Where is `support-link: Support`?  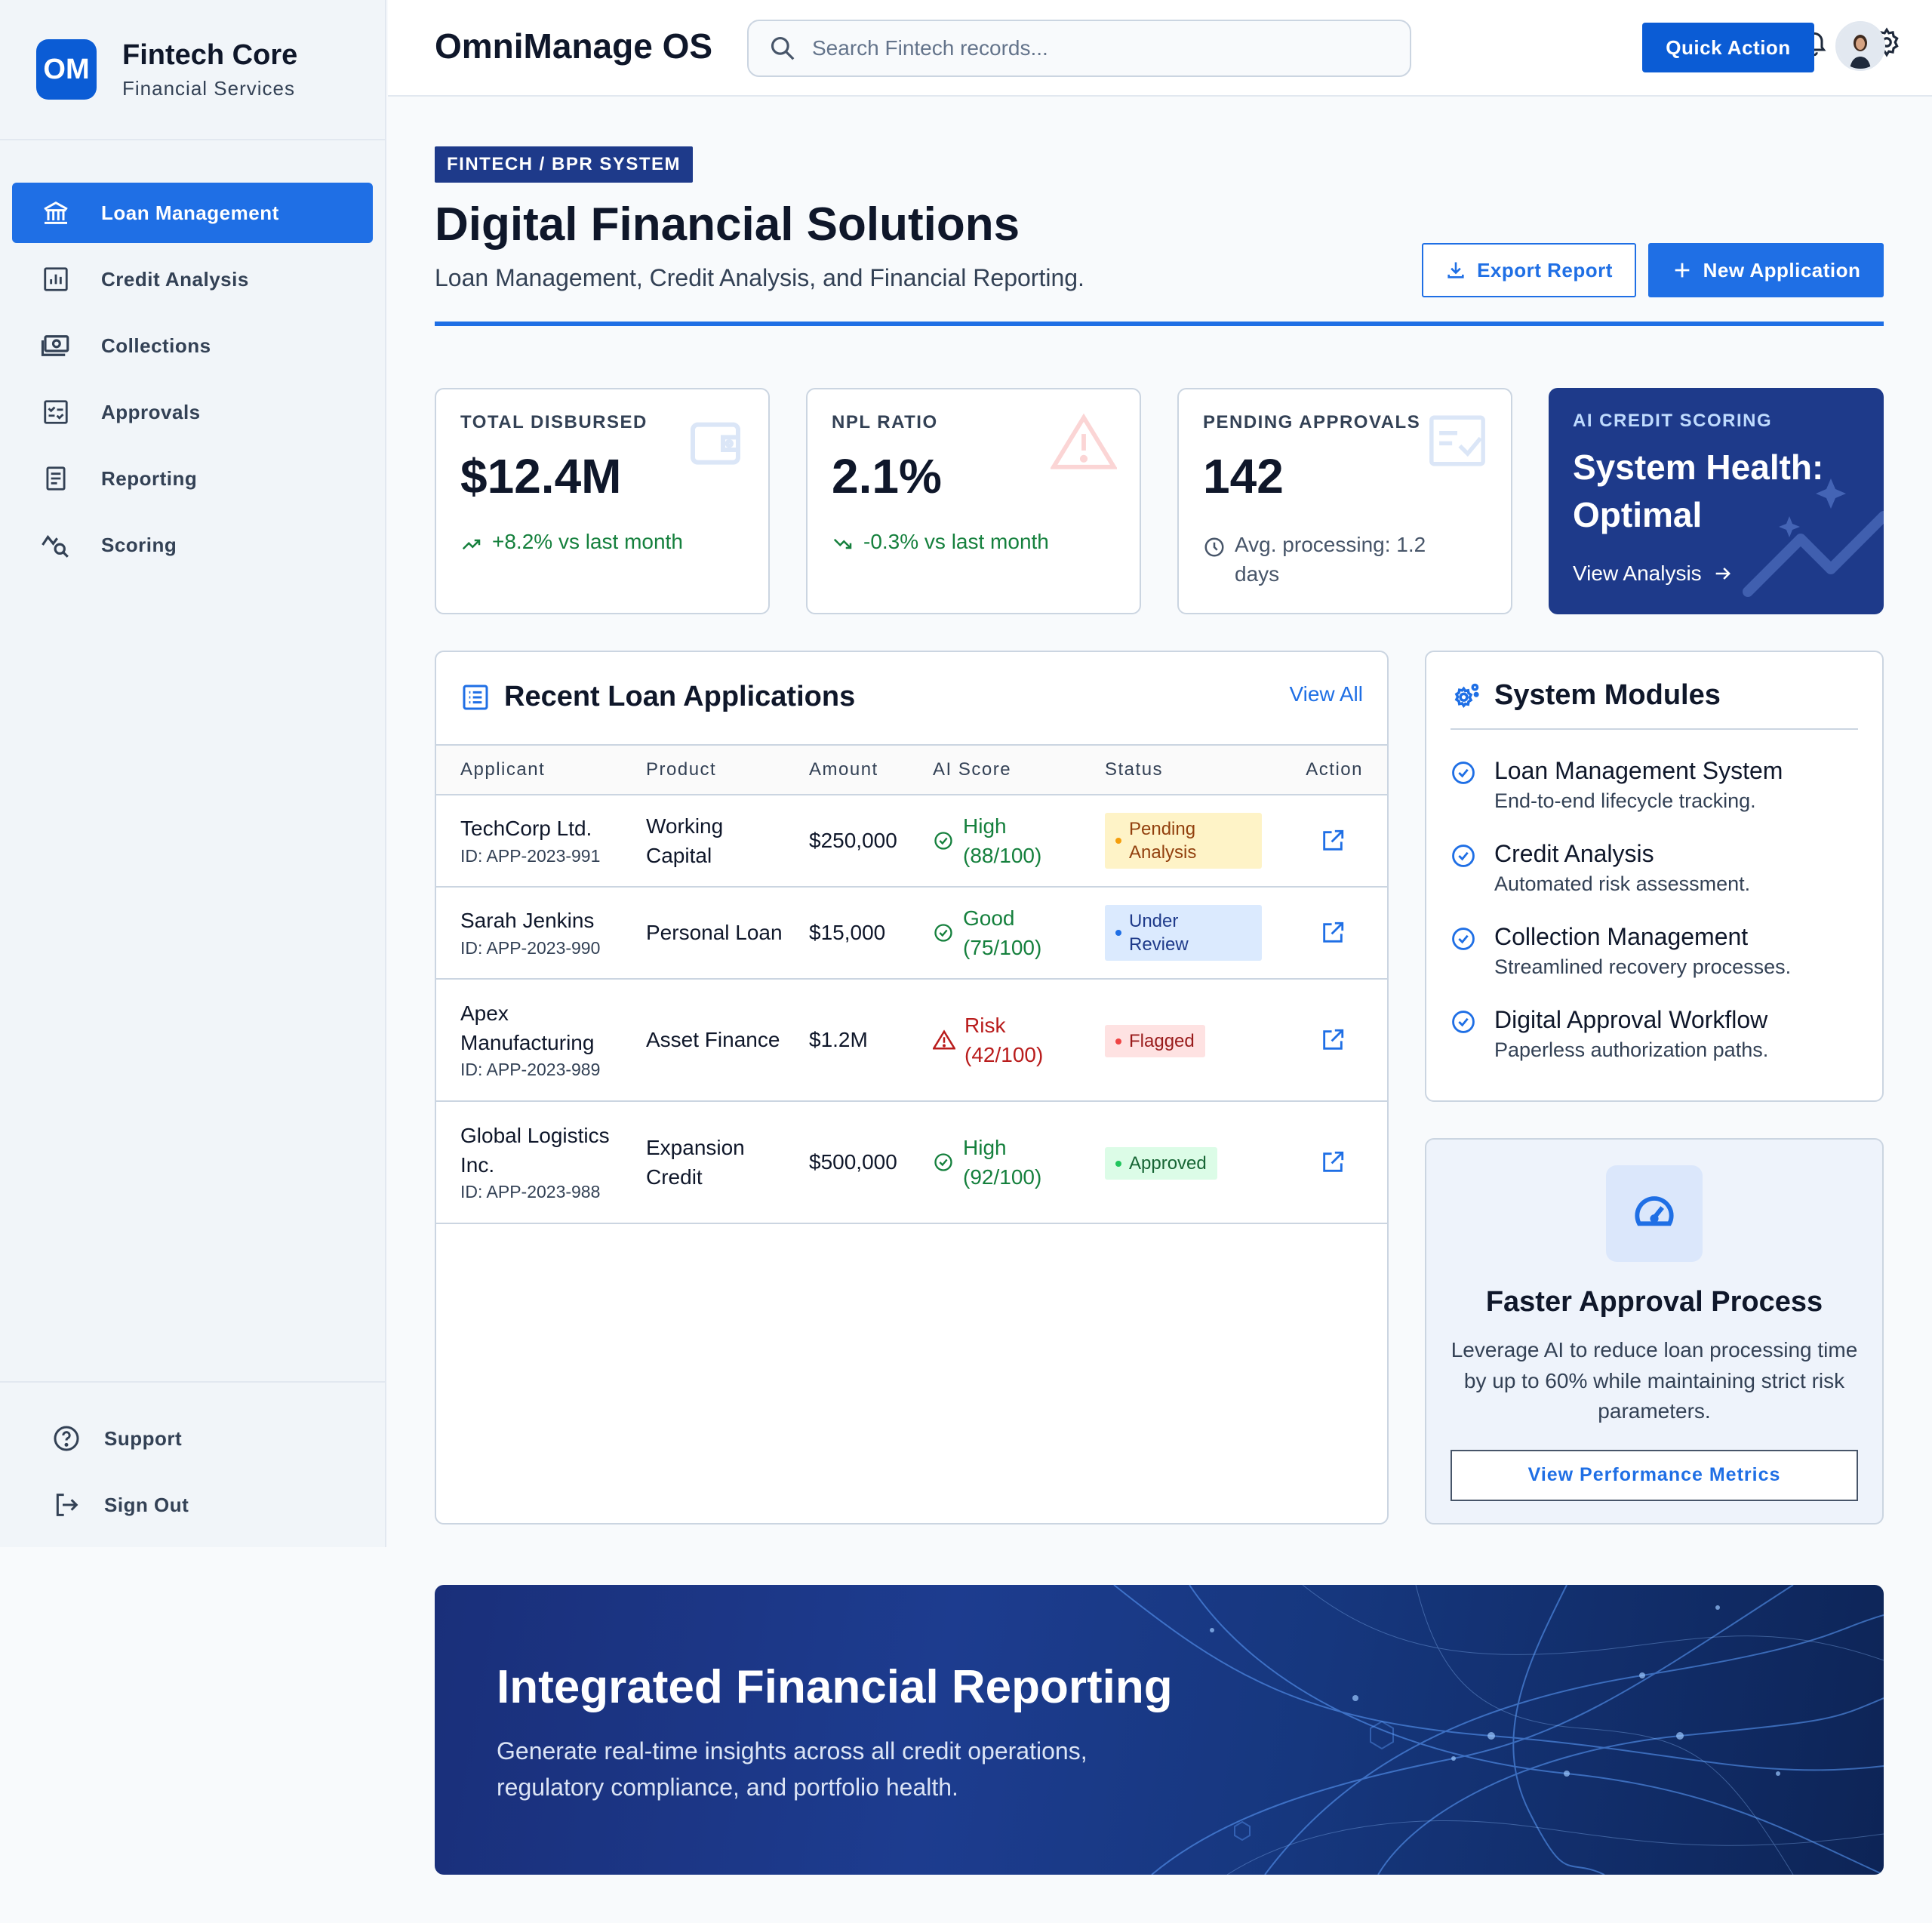
support-link: Support is located at coordinates (192, 1439).